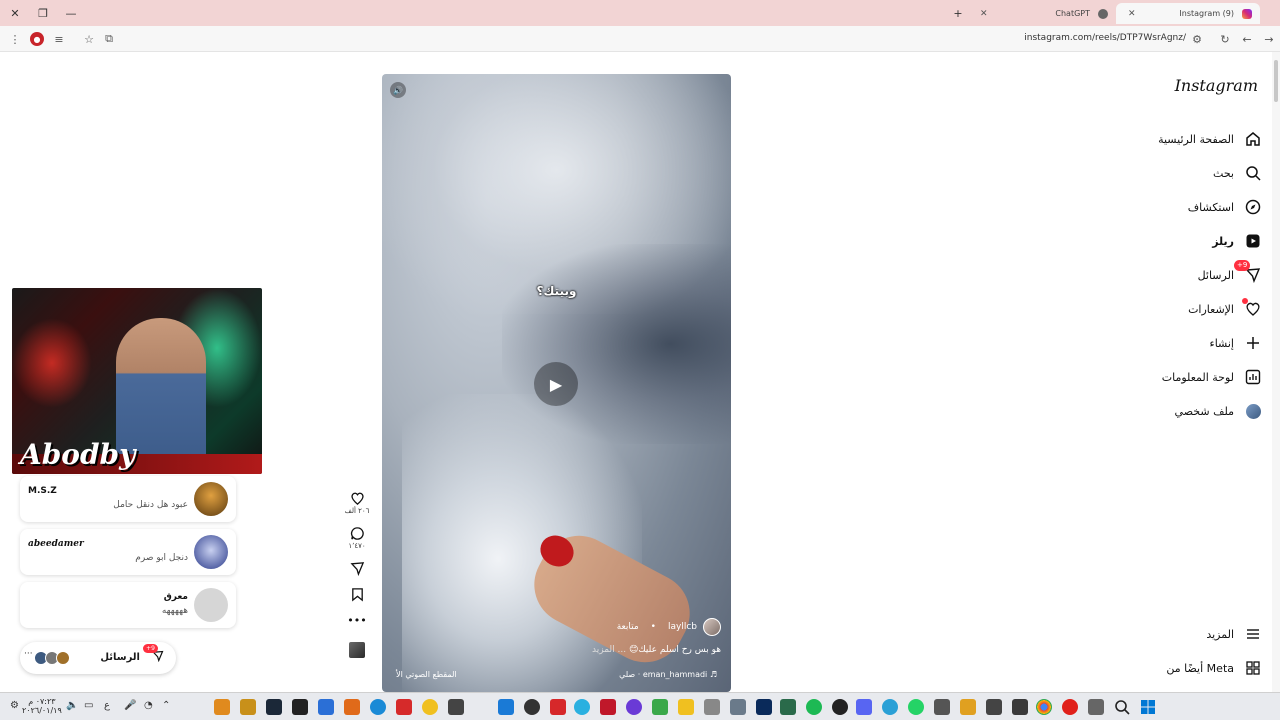  What do you see at coordinates (712, 627) in the screenshot?
I see `author-avatar` at bounding box center [712, 627].